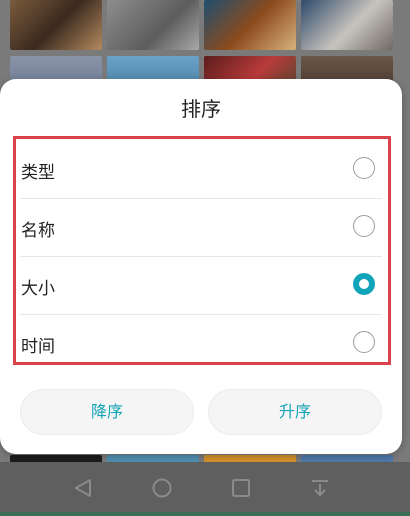 The image size is (410, 516). Describe the element at coordinates (364, 284) in the screenshot. I see `radio-button-selected` at that location.